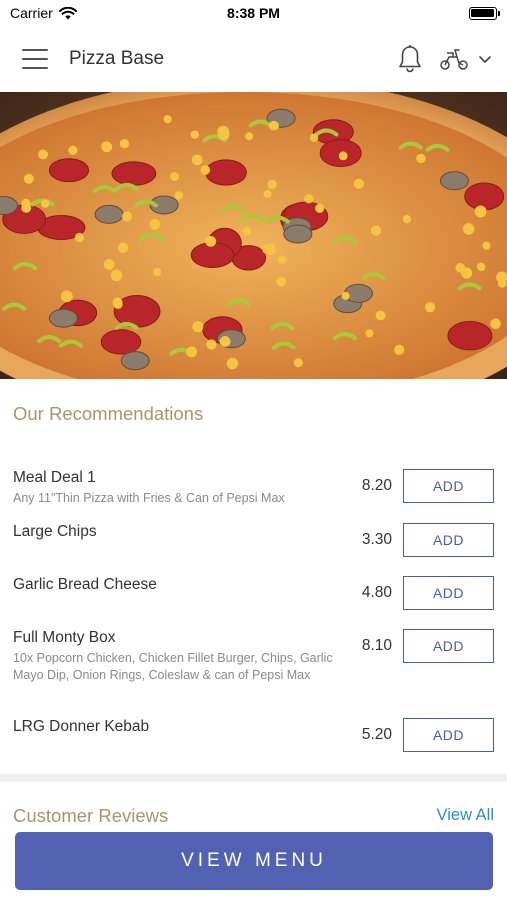 The width and height of the screenshot is (507, 900). Describe the element at coordinates (255, 735) in the screenshot. I see `menu-item-lrg-donner-kebab: LRG Donner Kebab 5.20 ADD` at that location.